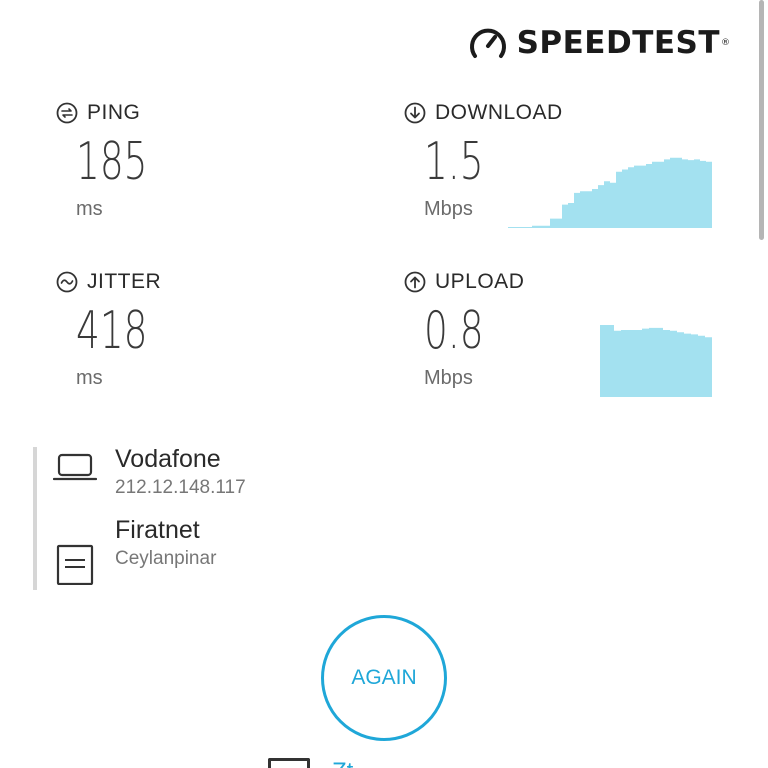 Image resolution: width=768 pixels, height=768 pixels. Describe the element at coordinates (454, 331) in the screenshot. I see `upload-value: 0.8` at that location.